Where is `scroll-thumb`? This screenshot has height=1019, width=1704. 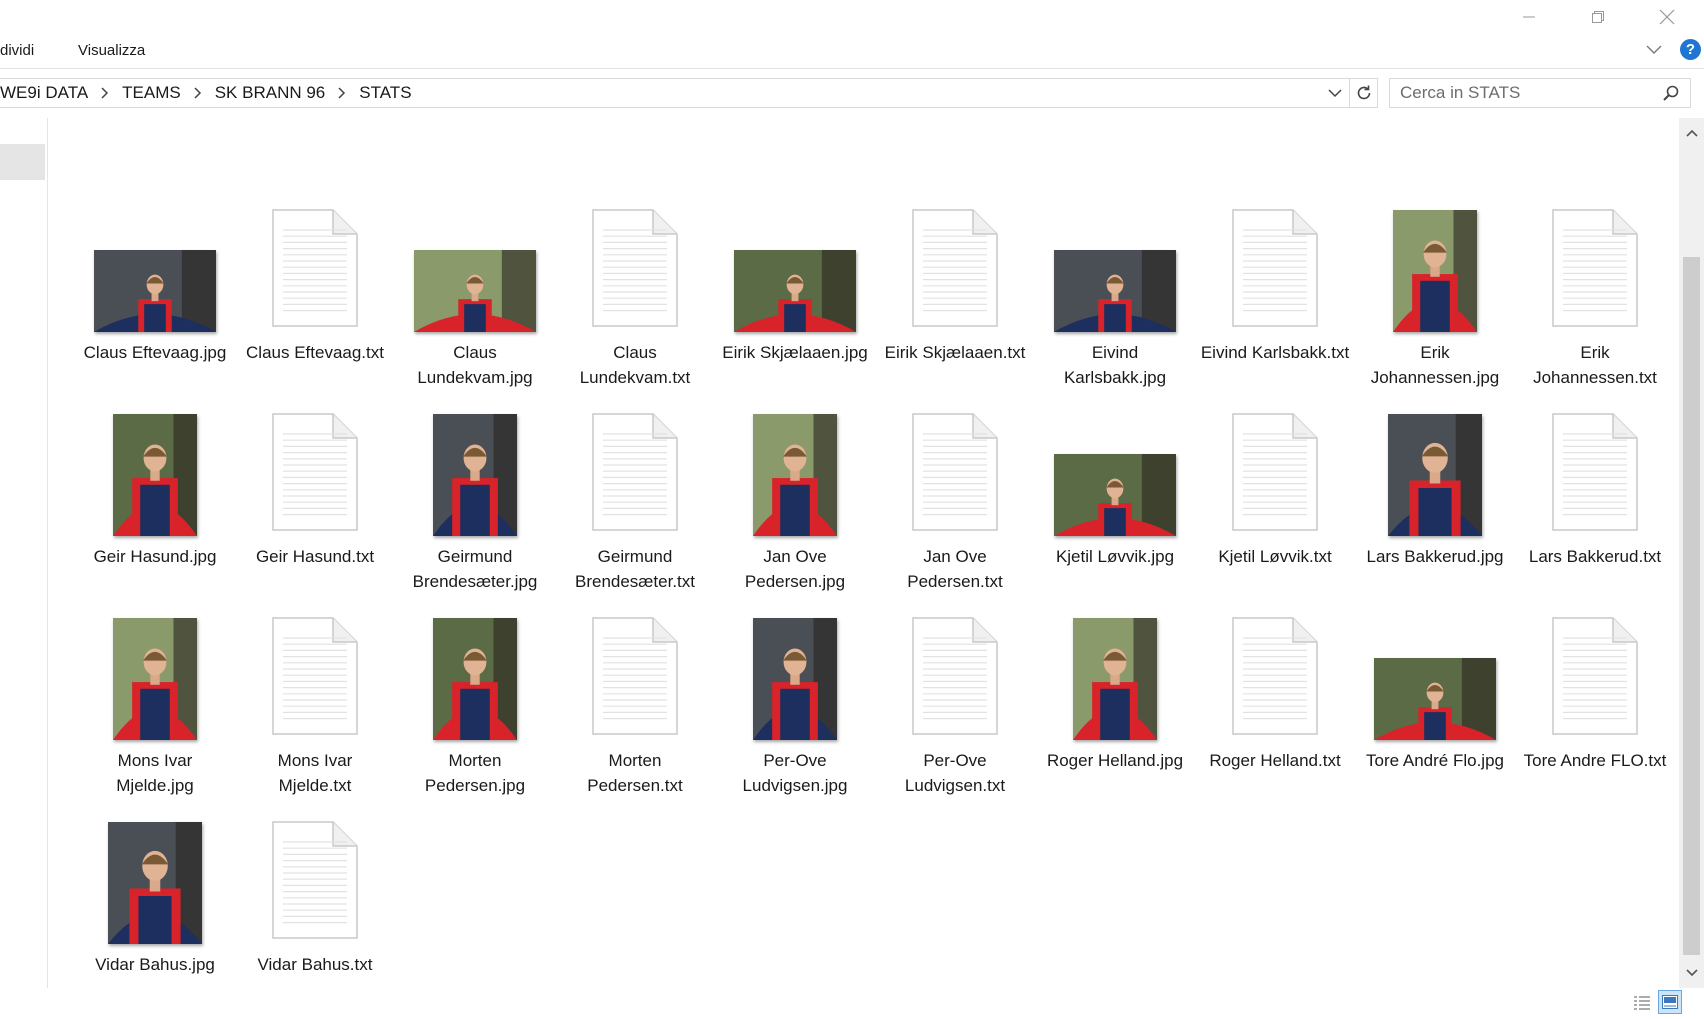
scroll-thumb is located at coordinates (1691, 606).